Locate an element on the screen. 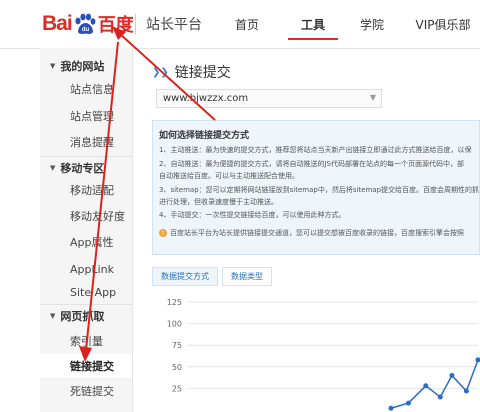 The image size is (480, 412). section-title: 网页抓取 is located at coordinates (82, 316).